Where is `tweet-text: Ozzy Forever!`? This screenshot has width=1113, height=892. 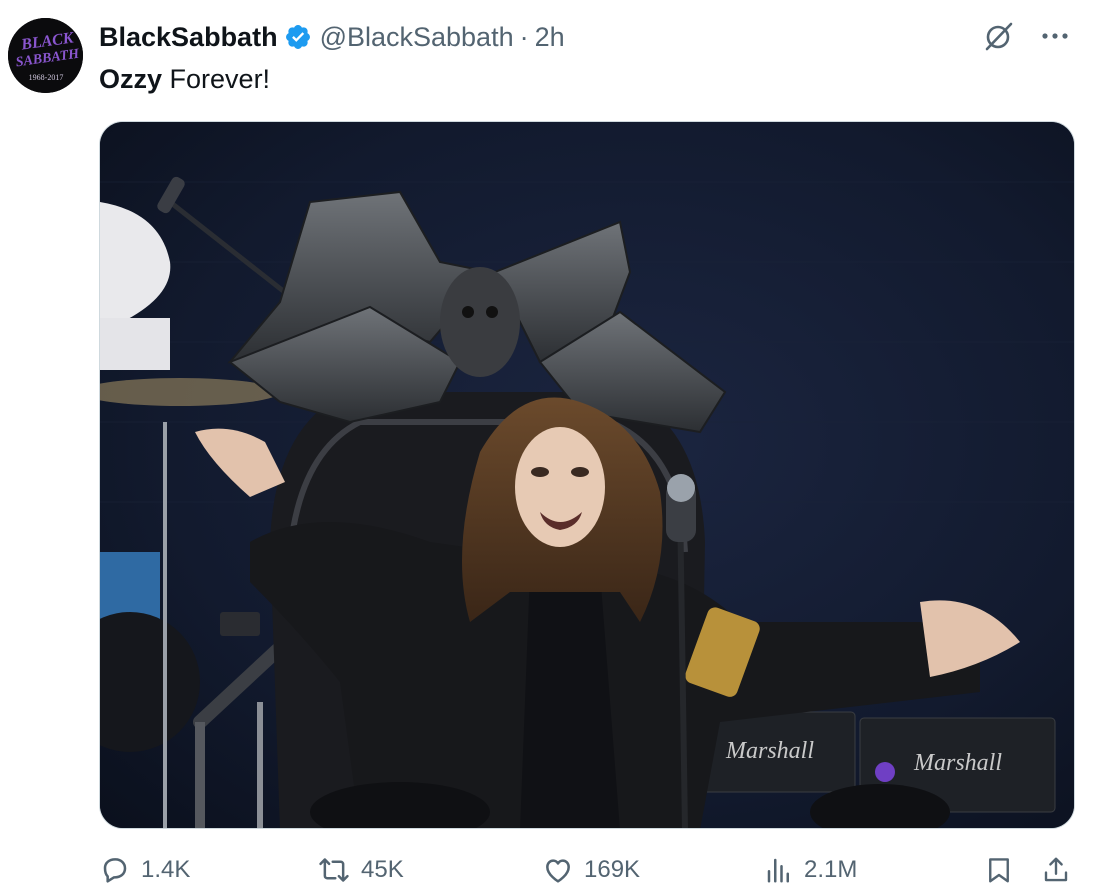
tweet-text: Ozzy Forever! is located at coordinates (184, 79).